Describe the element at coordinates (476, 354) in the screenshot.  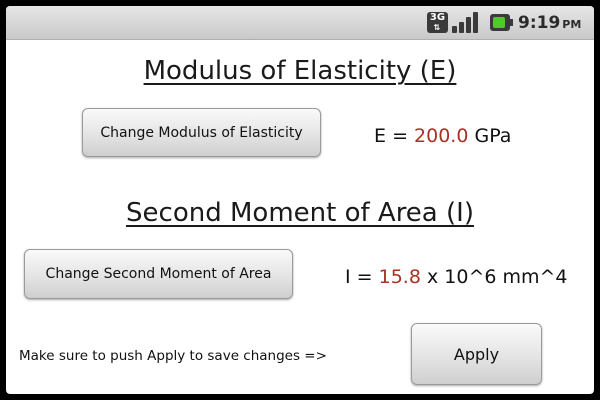
I see `apply-button: Apply` at that location.